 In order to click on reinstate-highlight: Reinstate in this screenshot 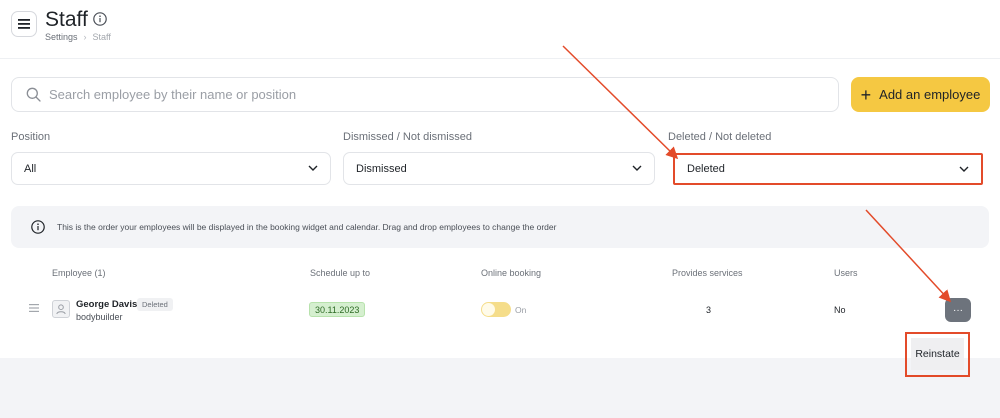, I will do `click(937, 354)`.